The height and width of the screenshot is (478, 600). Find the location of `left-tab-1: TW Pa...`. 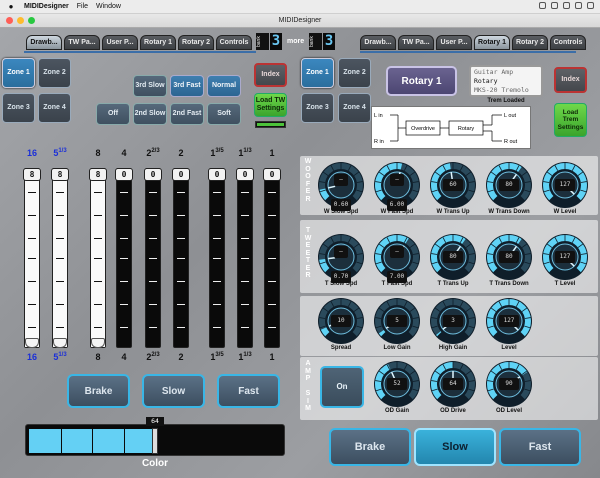

left-tab-1: TW Pa... is located at coordinates (82, 42).